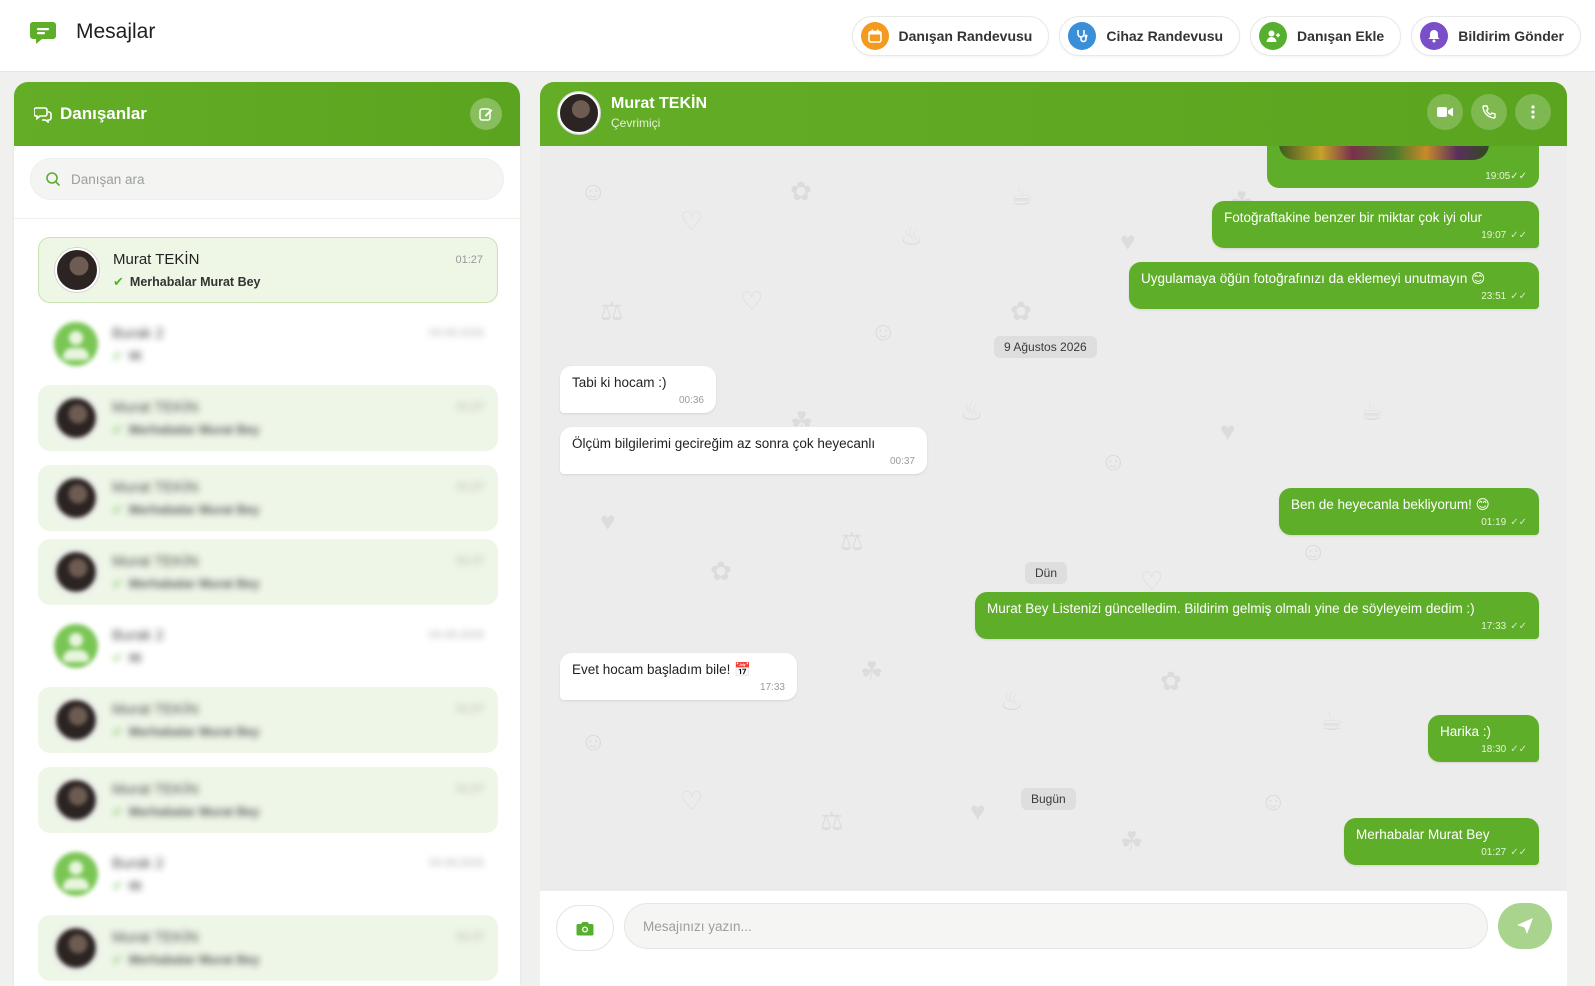  I want to click on send-notification-button: Bildirim Gönder, so click(1496, 36).